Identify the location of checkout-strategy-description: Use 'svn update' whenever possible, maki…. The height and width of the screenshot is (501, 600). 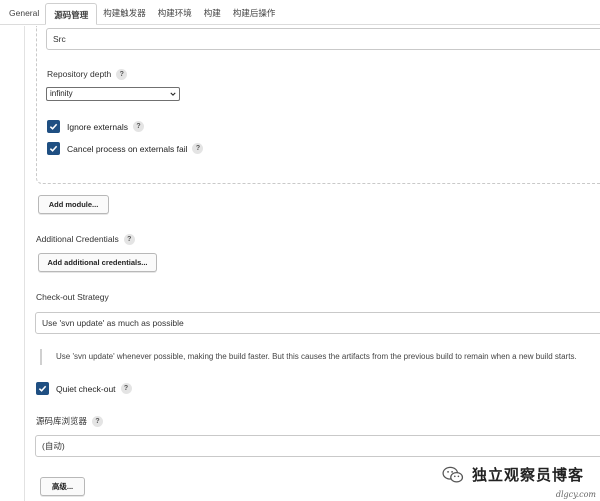
(308, 357).